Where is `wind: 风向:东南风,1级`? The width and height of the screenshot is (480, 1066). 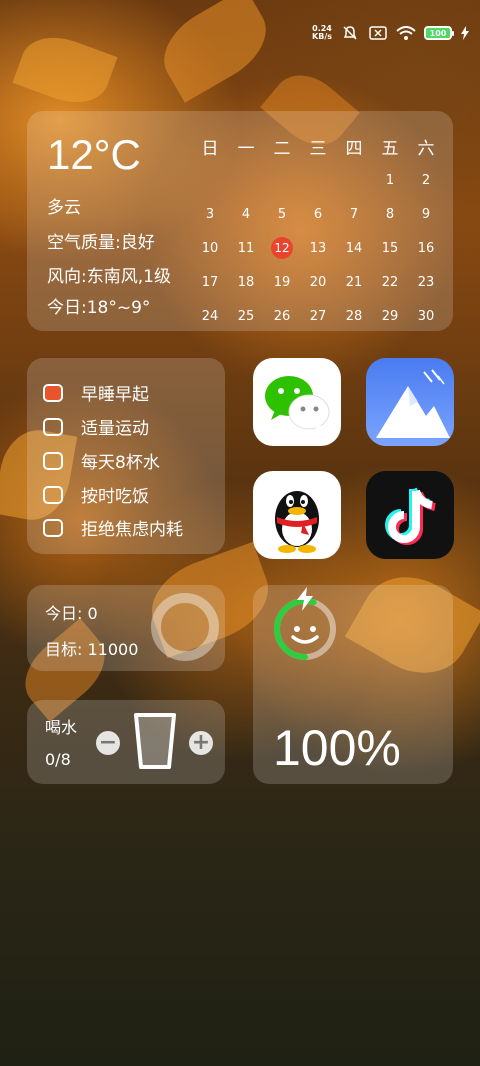 wind: 风向:东南风,1级 is located at coordinates (109, 277).